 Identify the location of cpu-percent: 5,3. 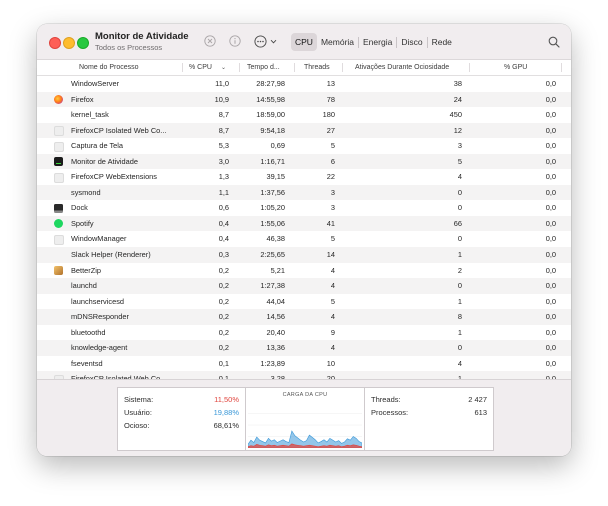
(223, 146).